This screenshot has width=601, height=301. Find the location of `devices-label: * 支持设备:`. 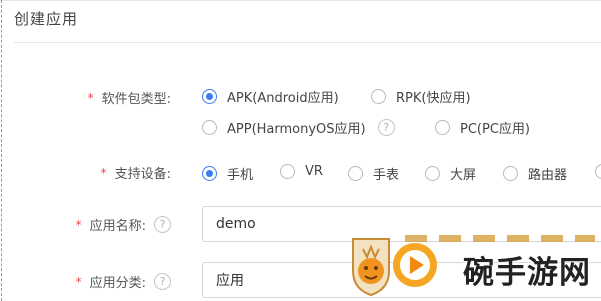

devices-label: * 支持设备: is located at coordinates (135, 174).